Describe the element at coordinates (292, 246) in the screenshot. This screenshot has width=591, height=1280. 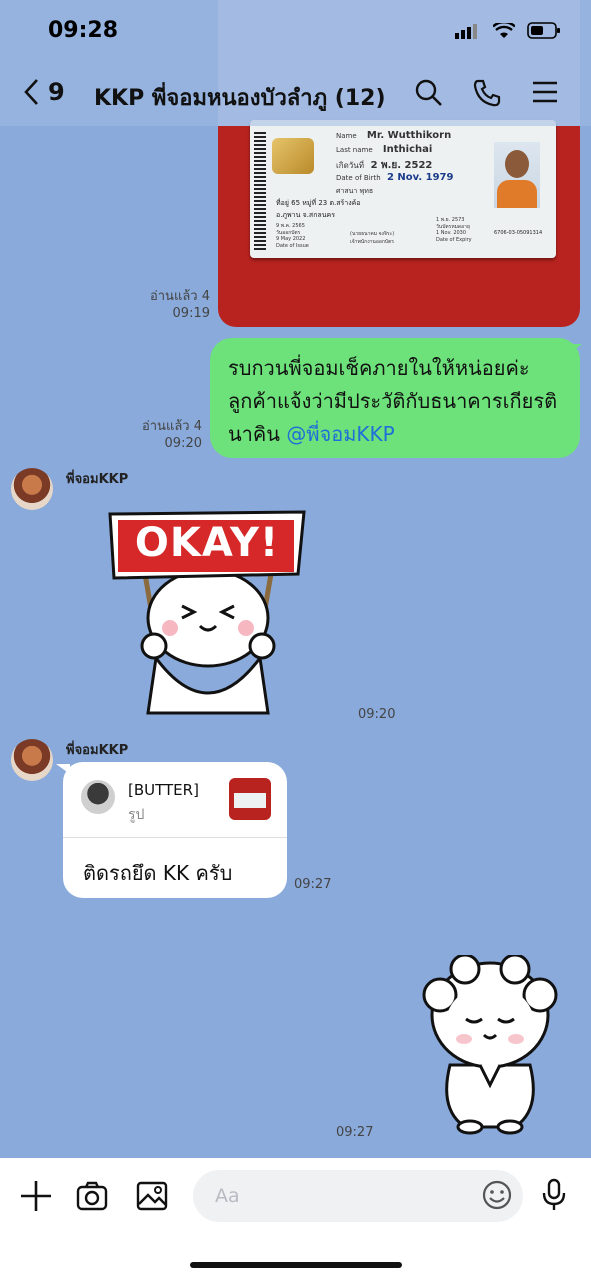
I see `card-issue-label: Date of Issue` at that location.